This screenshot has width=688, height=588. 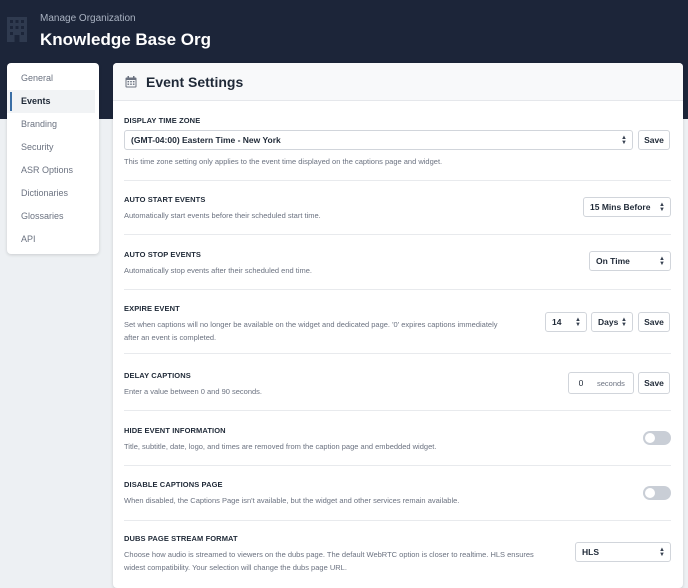 I want to click on timezone-select: (GMT-04:00) Eastern Time - New York ▲ ▼, so click(x=378, y=140).